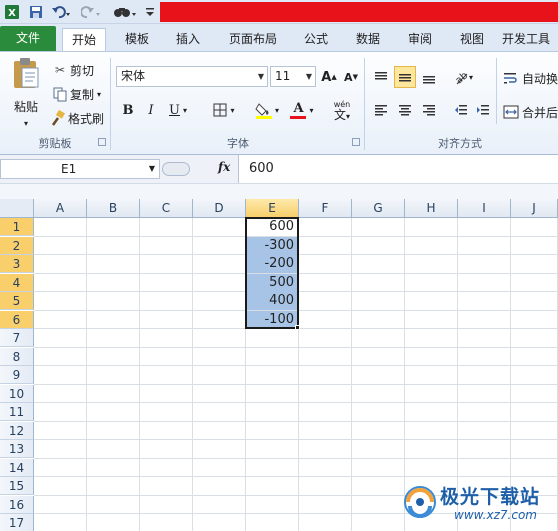 Image resolution: width=558 pixels, height=531 pixels. I want to click on font-color-button: A ▾, so click(302, 110).